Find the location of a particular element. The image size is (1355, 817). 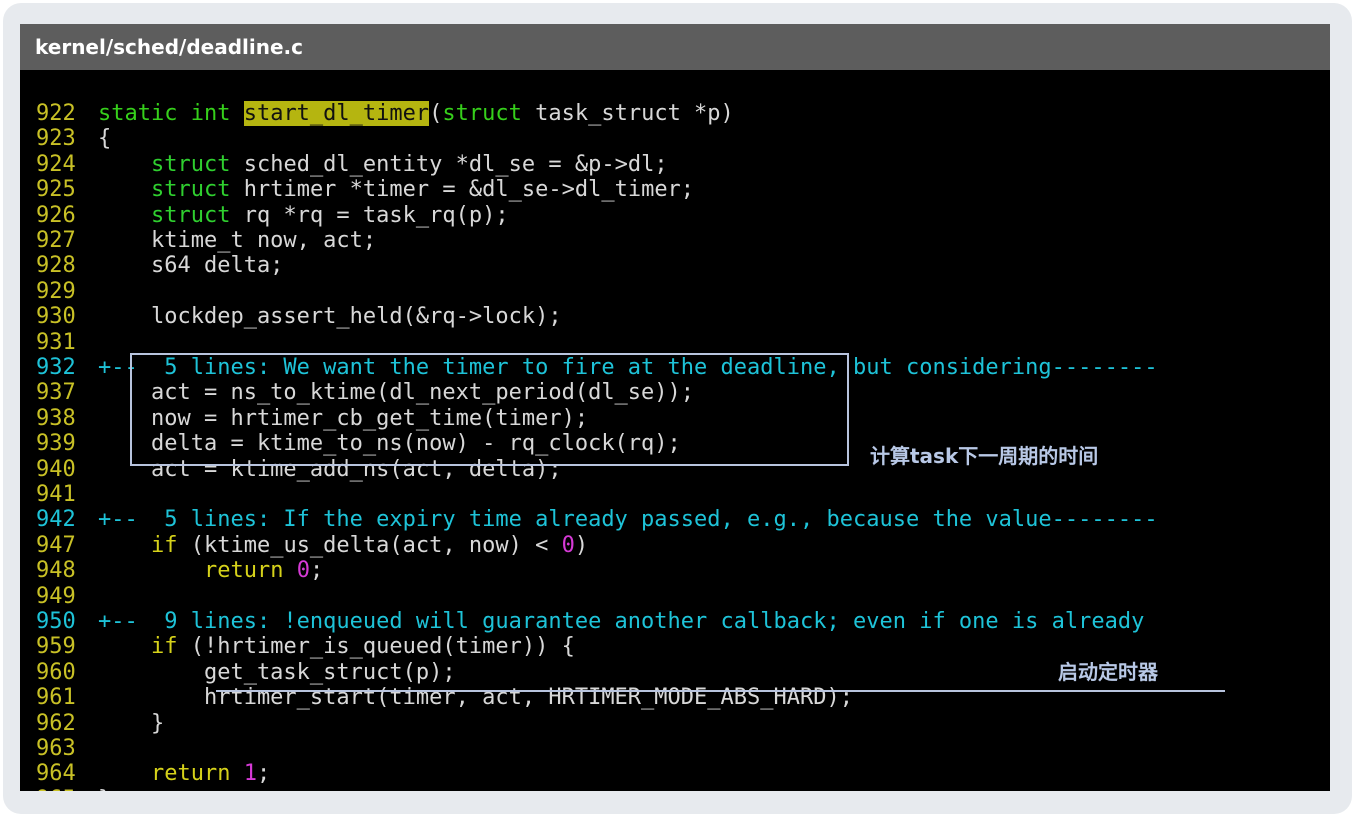

annotation-underline is located at coordinates (720, 691).